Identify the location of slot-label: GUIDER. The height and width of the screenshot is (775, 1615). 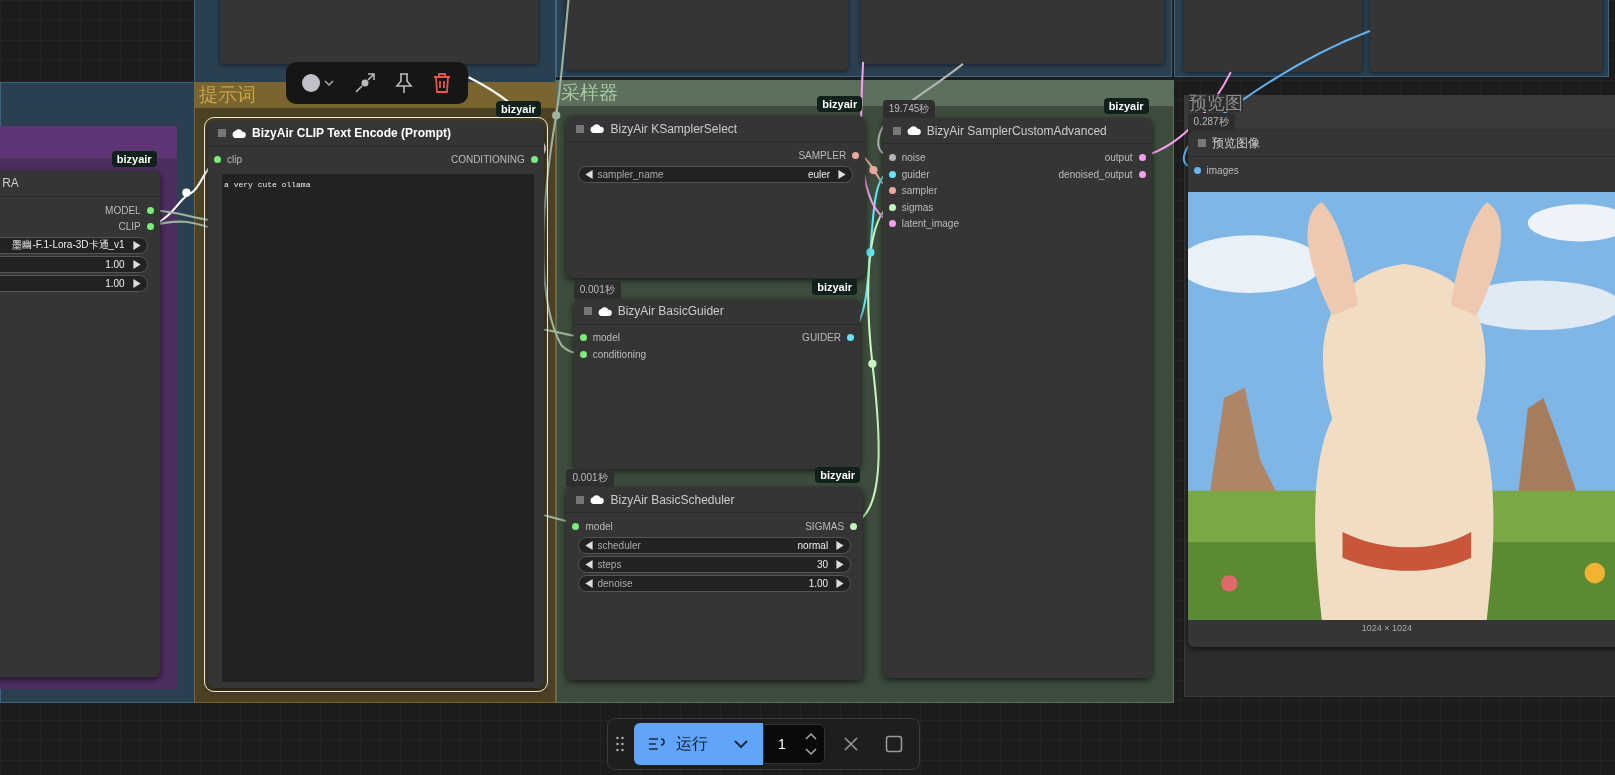
(821, 338).